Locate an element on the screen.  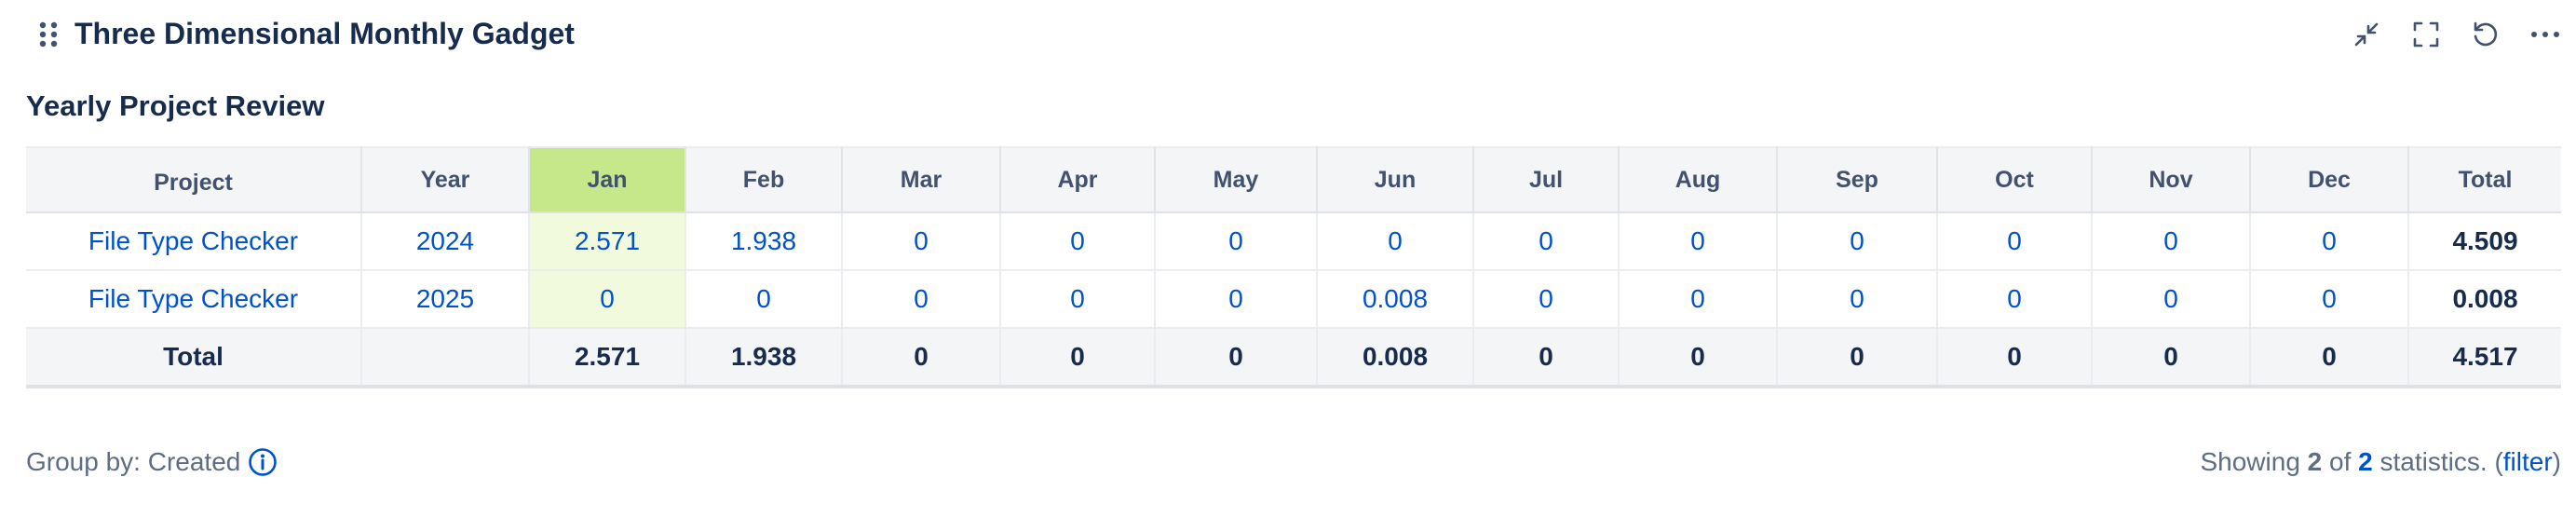
month-total-cell: 0.008 is located at coordinates (1395, 358).